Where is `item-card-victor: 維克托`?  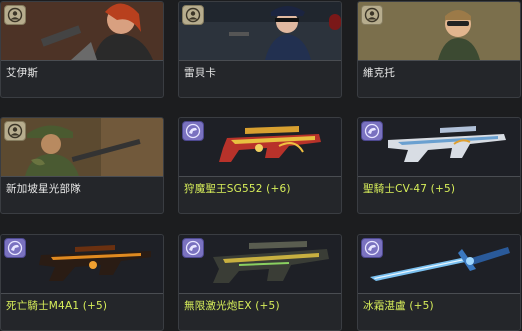 item-card-victor: 維克托 is located at coordinates (439, 49).